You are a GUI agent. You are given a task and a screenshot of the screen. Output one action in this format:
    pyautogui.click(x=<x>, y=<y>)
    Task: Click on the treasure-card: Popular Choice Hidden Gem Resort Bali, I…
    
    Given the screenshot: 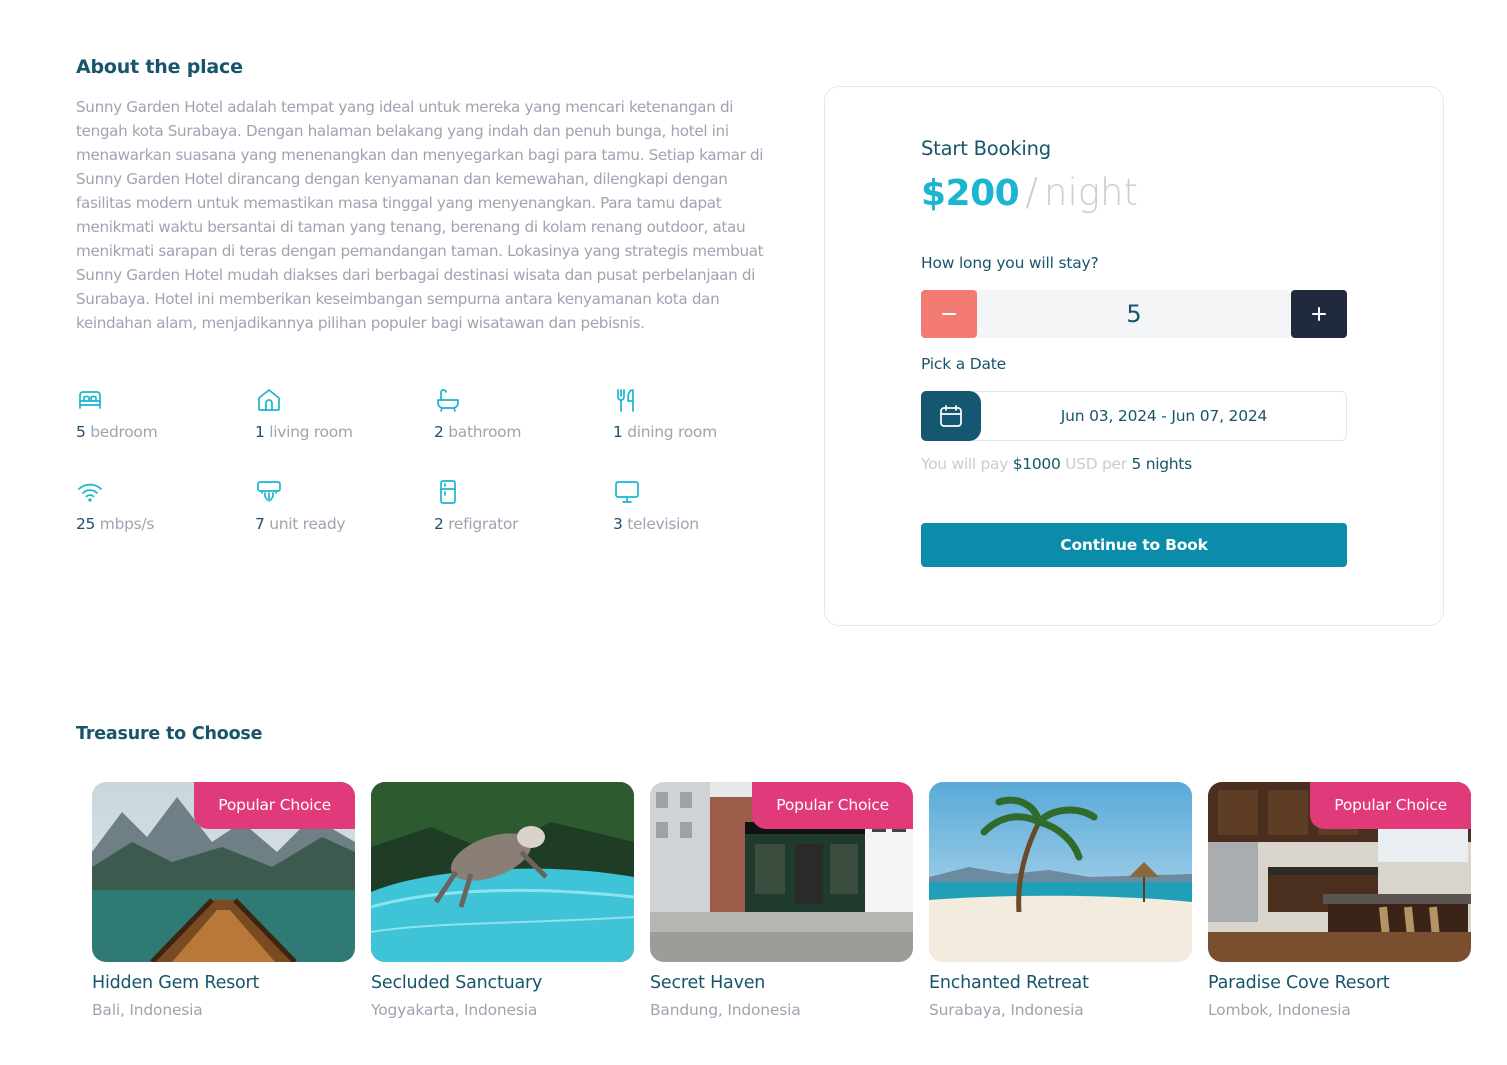 What is the action you would take?
    pyautogui.click(x=223, y=900)
    